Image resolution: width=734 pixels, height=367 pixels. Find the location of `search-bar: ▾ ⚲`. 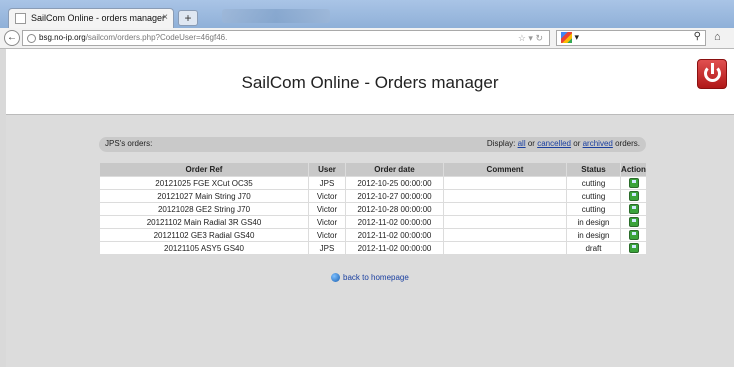

search-bar: ▾ ⚲ is located at coordinates (631, 38).